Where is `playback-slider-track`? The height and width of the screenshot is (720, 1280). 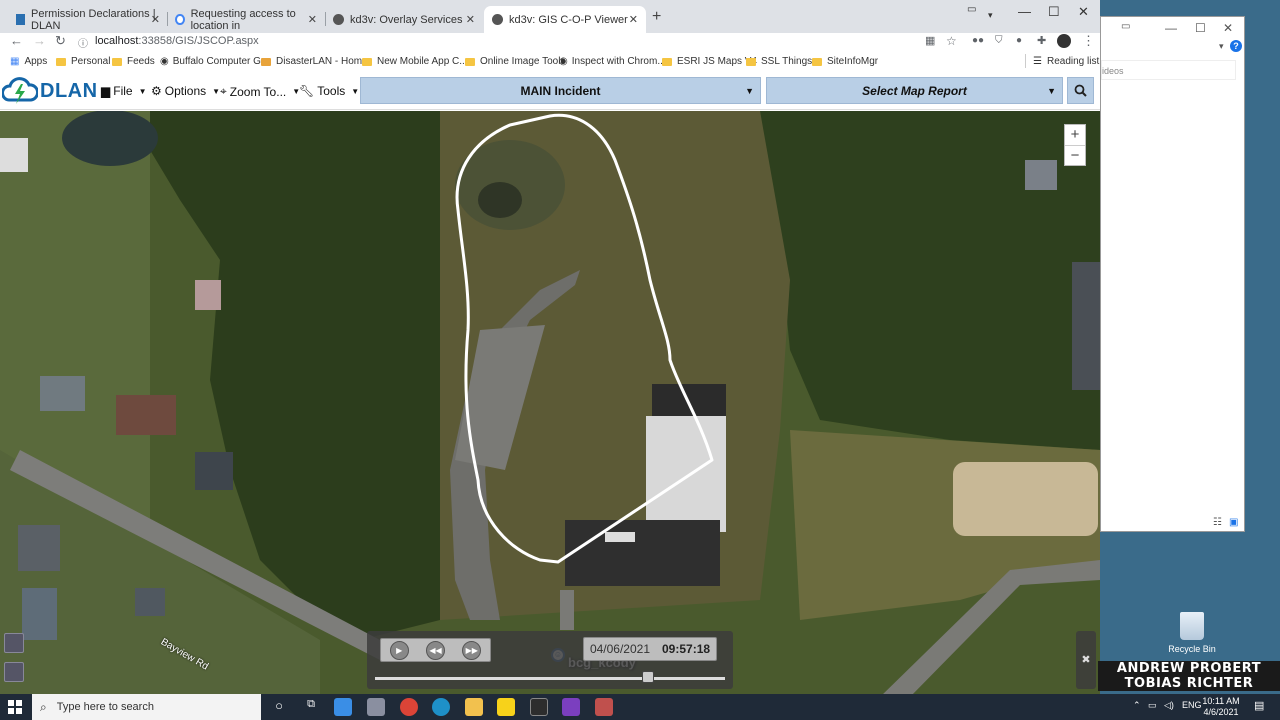 playback-slider-track is located at coordinates (550, 678).